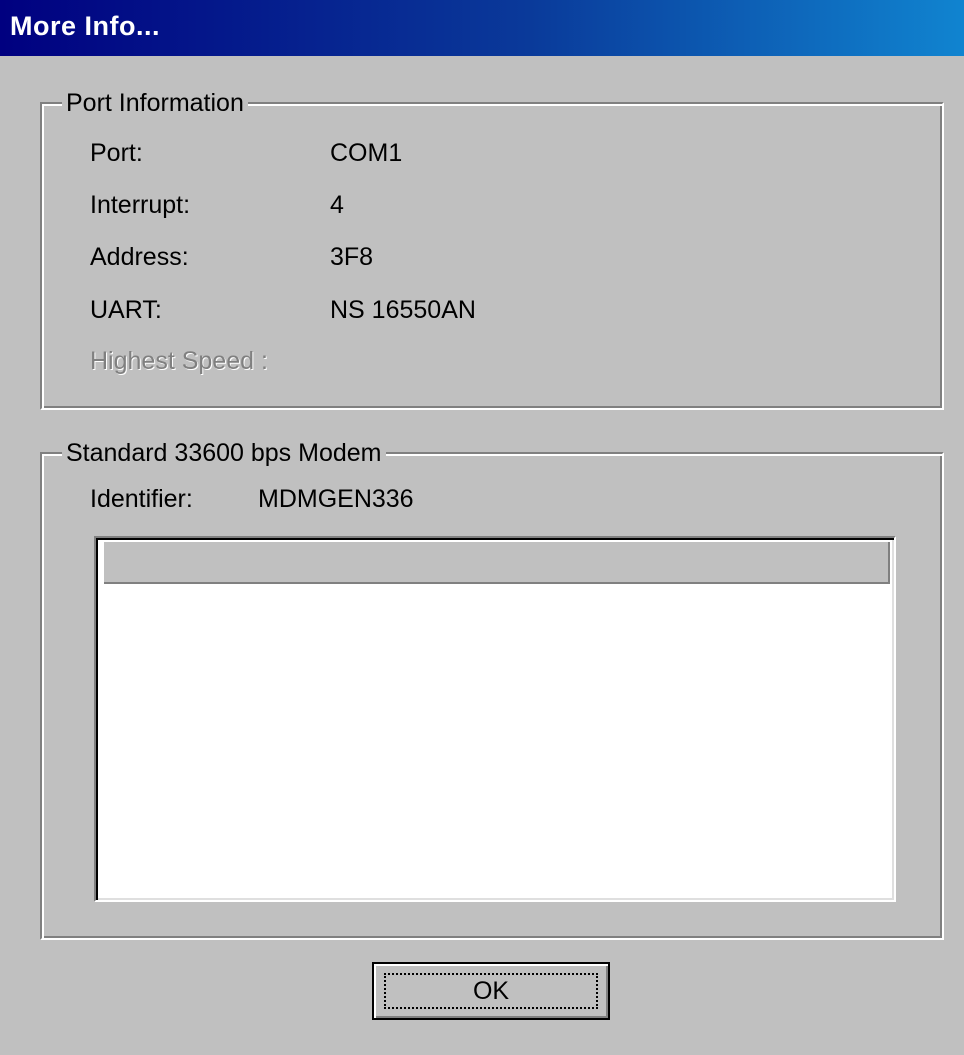 The image size is (964, 1055). Describe the element at coordinates (155, 103) in the screenshot. I see `port-information-legend: Port Information` at that location.